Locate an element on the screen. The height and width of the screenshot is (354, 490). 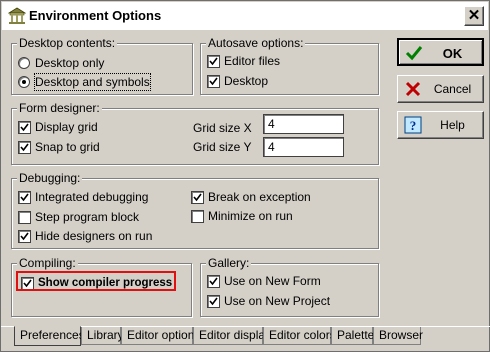
close-icon: ✕ is located at coordinates (474, 15).